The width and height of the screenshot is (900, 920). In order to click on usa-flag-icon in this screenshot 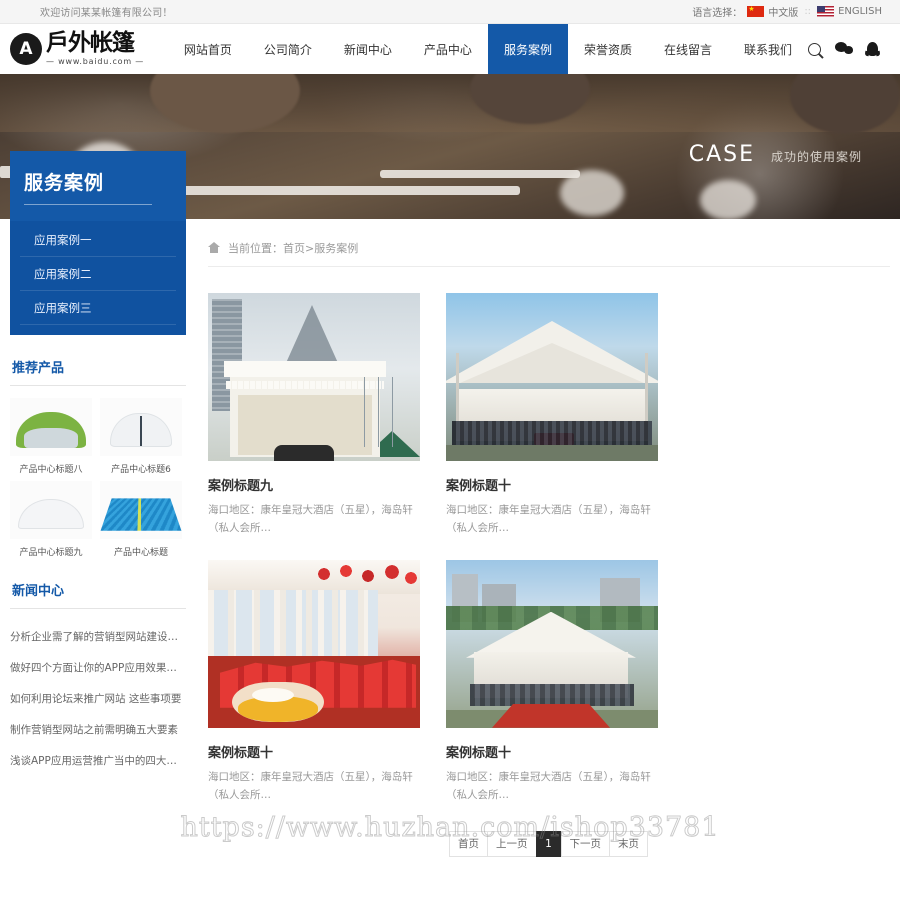, I will do `click(826, 11)`.